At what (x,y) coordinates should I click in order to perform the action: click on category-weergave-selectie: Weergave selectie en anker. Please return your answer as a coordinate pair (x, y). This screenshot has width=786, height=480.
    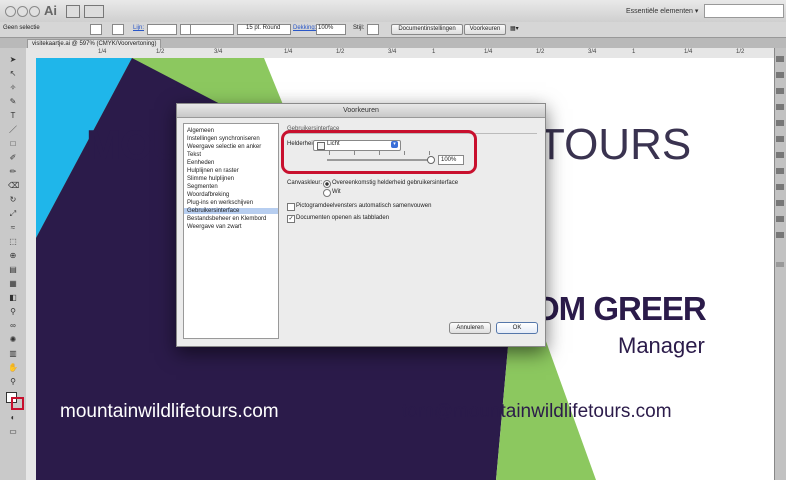
    Looking at the image, I should click on (224, 147).